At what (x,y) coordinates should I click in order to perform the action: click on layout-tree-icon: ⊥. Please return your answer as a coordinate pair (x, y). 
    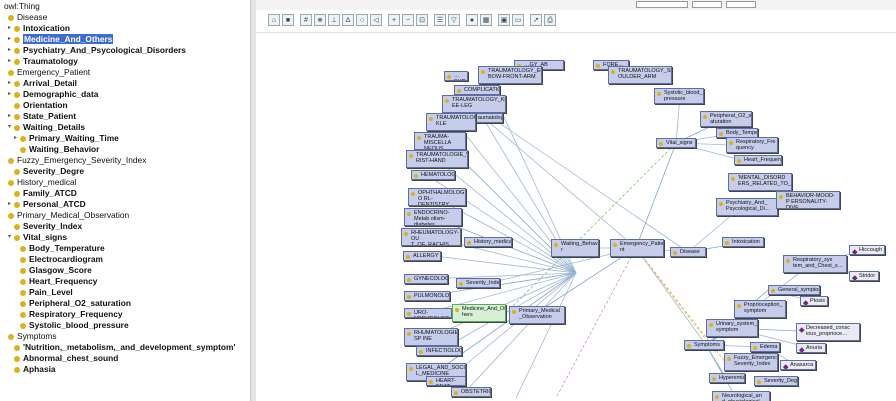
    Looking at the image, I should click on (334, 20).